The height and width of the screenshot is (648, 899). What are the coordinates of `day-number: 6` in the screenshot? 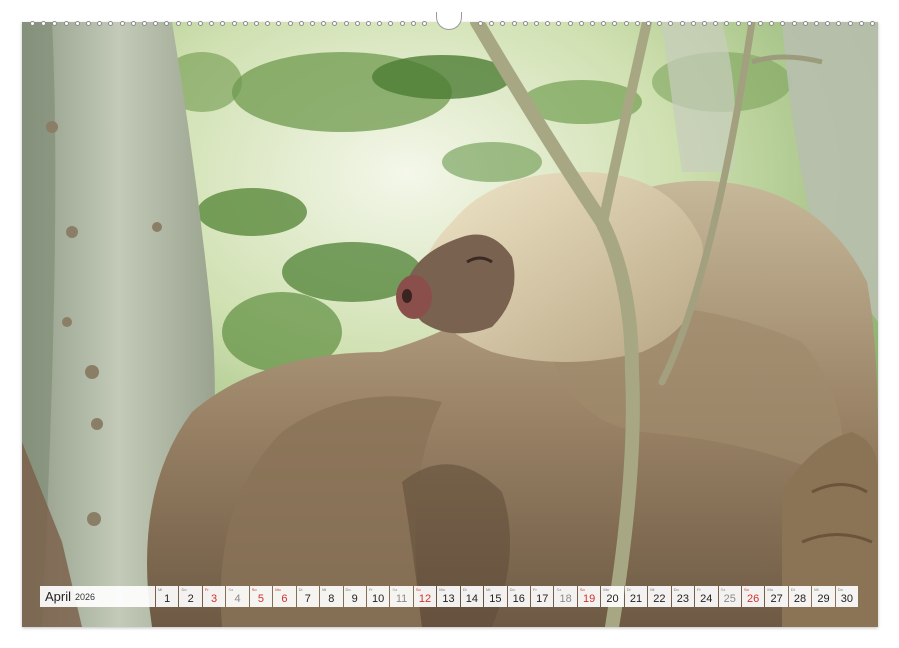 It's located at (284, 599).